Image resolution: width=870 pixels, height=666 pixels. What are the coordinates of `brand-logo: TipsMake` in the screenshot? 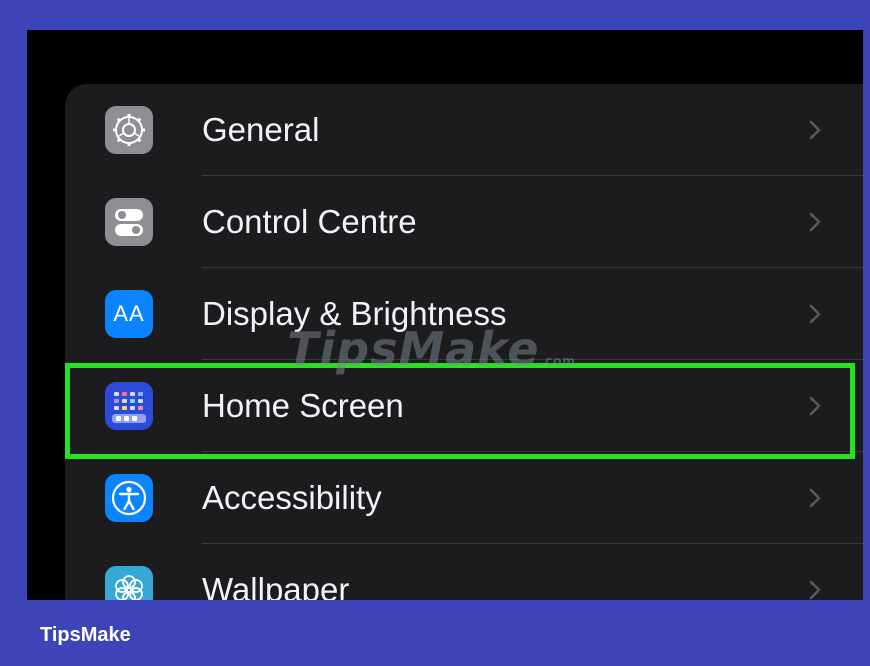 It's located at (85, 635).